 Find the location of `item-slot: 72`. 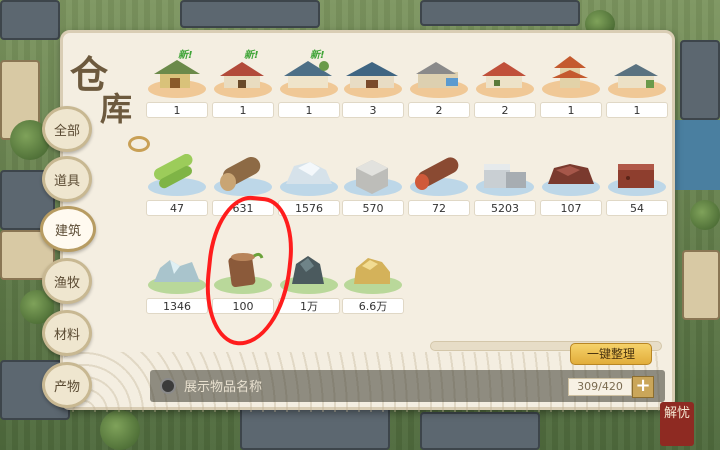

item-slot: 72 is located at coordinates (439, 186).